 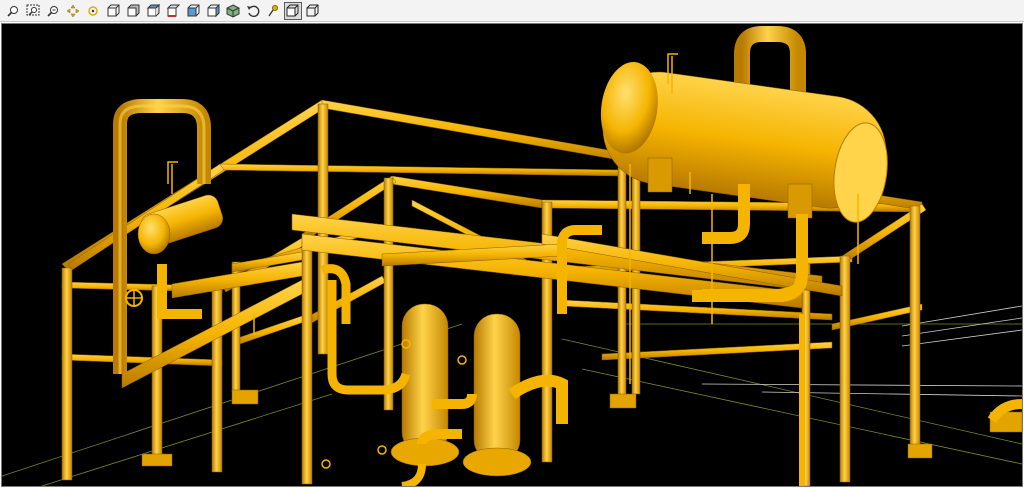 I want to click on view-top-icon, so click(x=153, y=9).